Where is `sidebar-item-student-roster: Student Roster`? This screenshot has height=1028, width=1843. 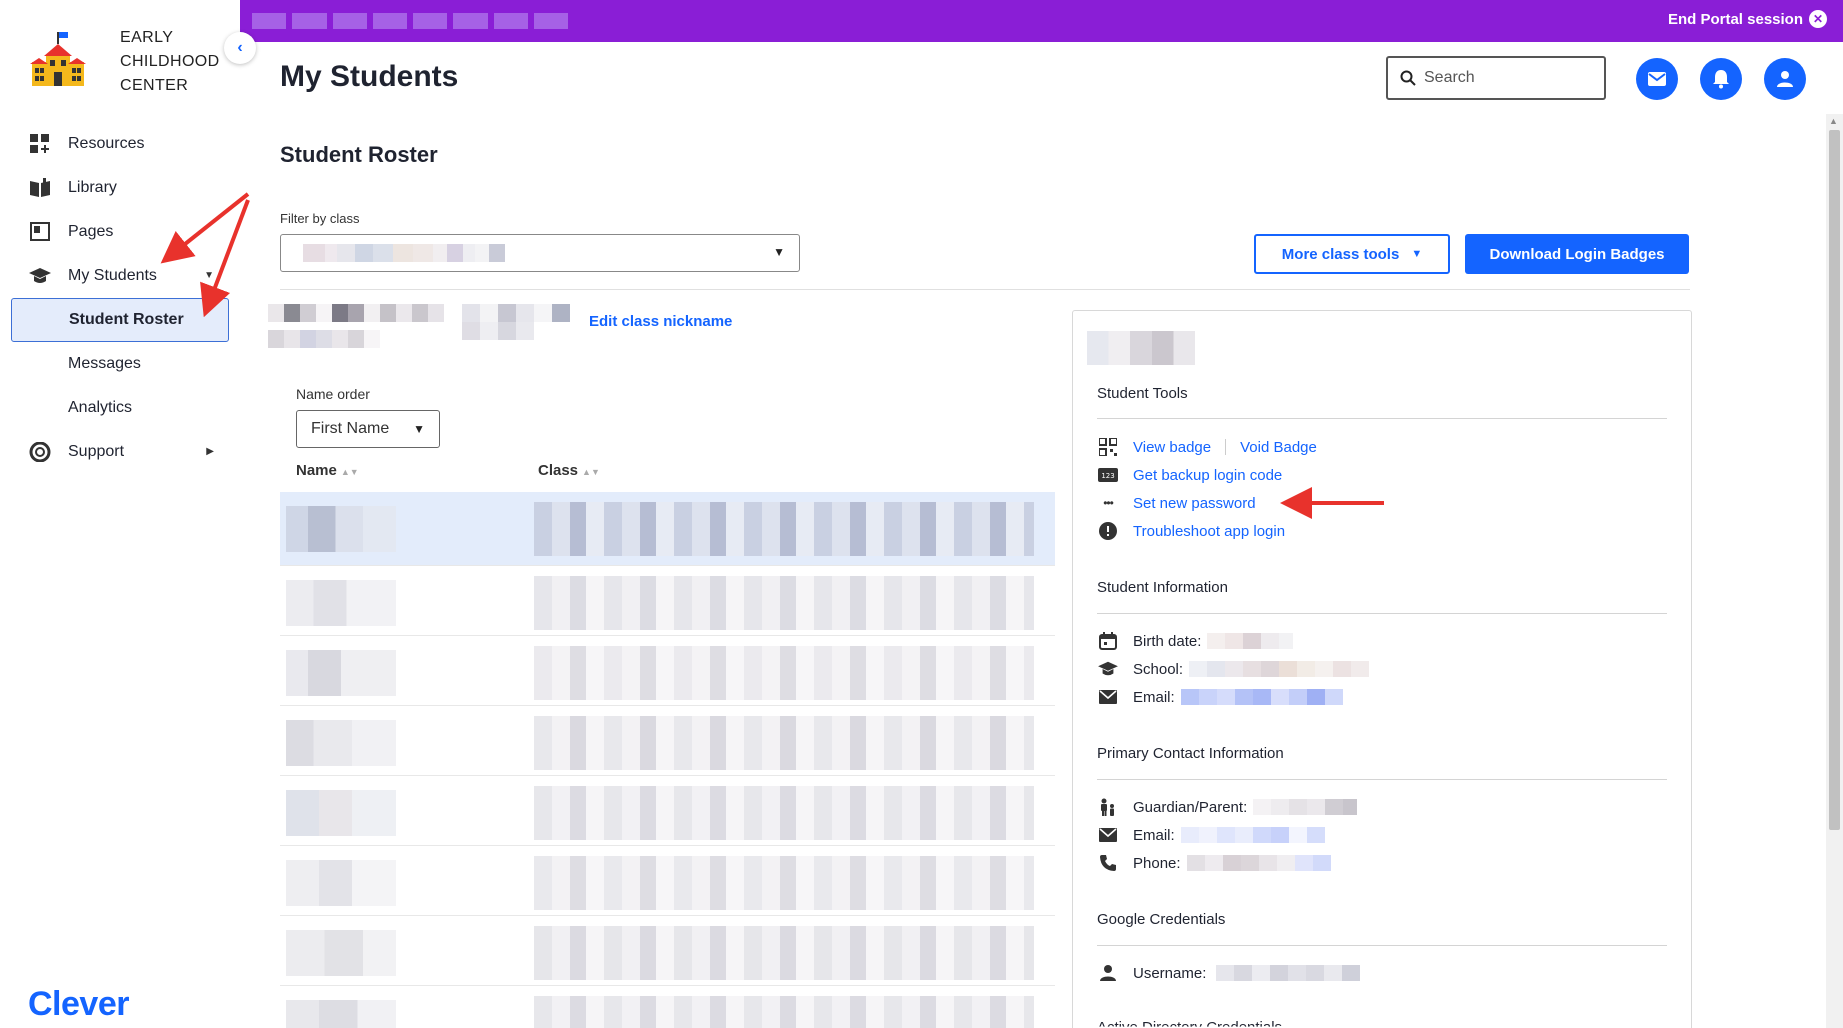 sidebar-item-student-roster: Student Roster is located at coordinates (120, 320).